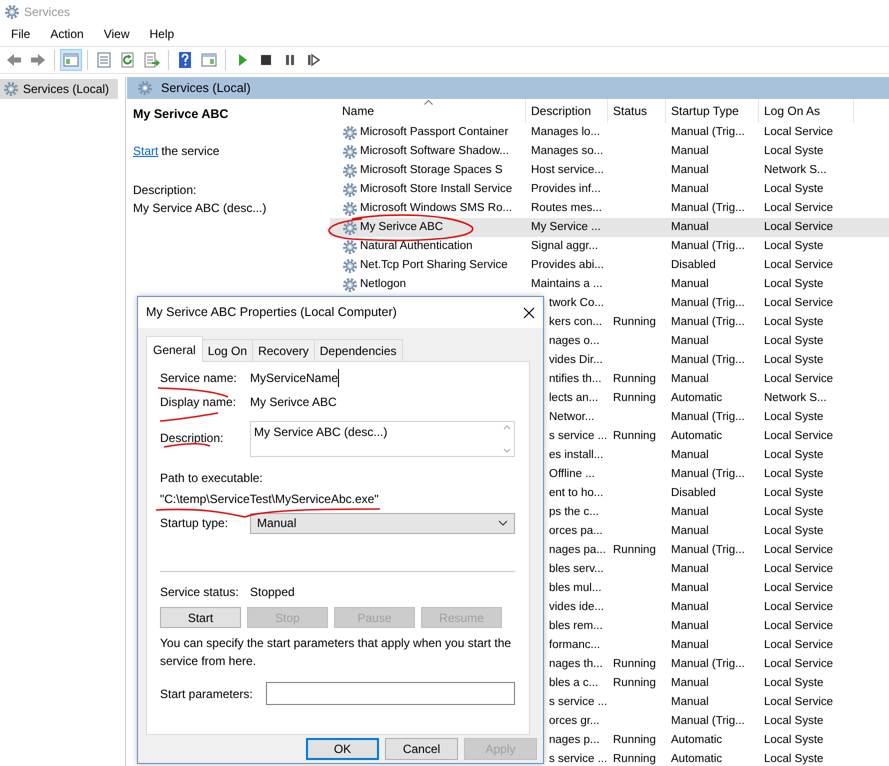 This screenshot has height=766, width=889. What do you see at coordinates (390, 693) in the screenshot?
I see `start-parameters-field` at bounding box center [390, 693].